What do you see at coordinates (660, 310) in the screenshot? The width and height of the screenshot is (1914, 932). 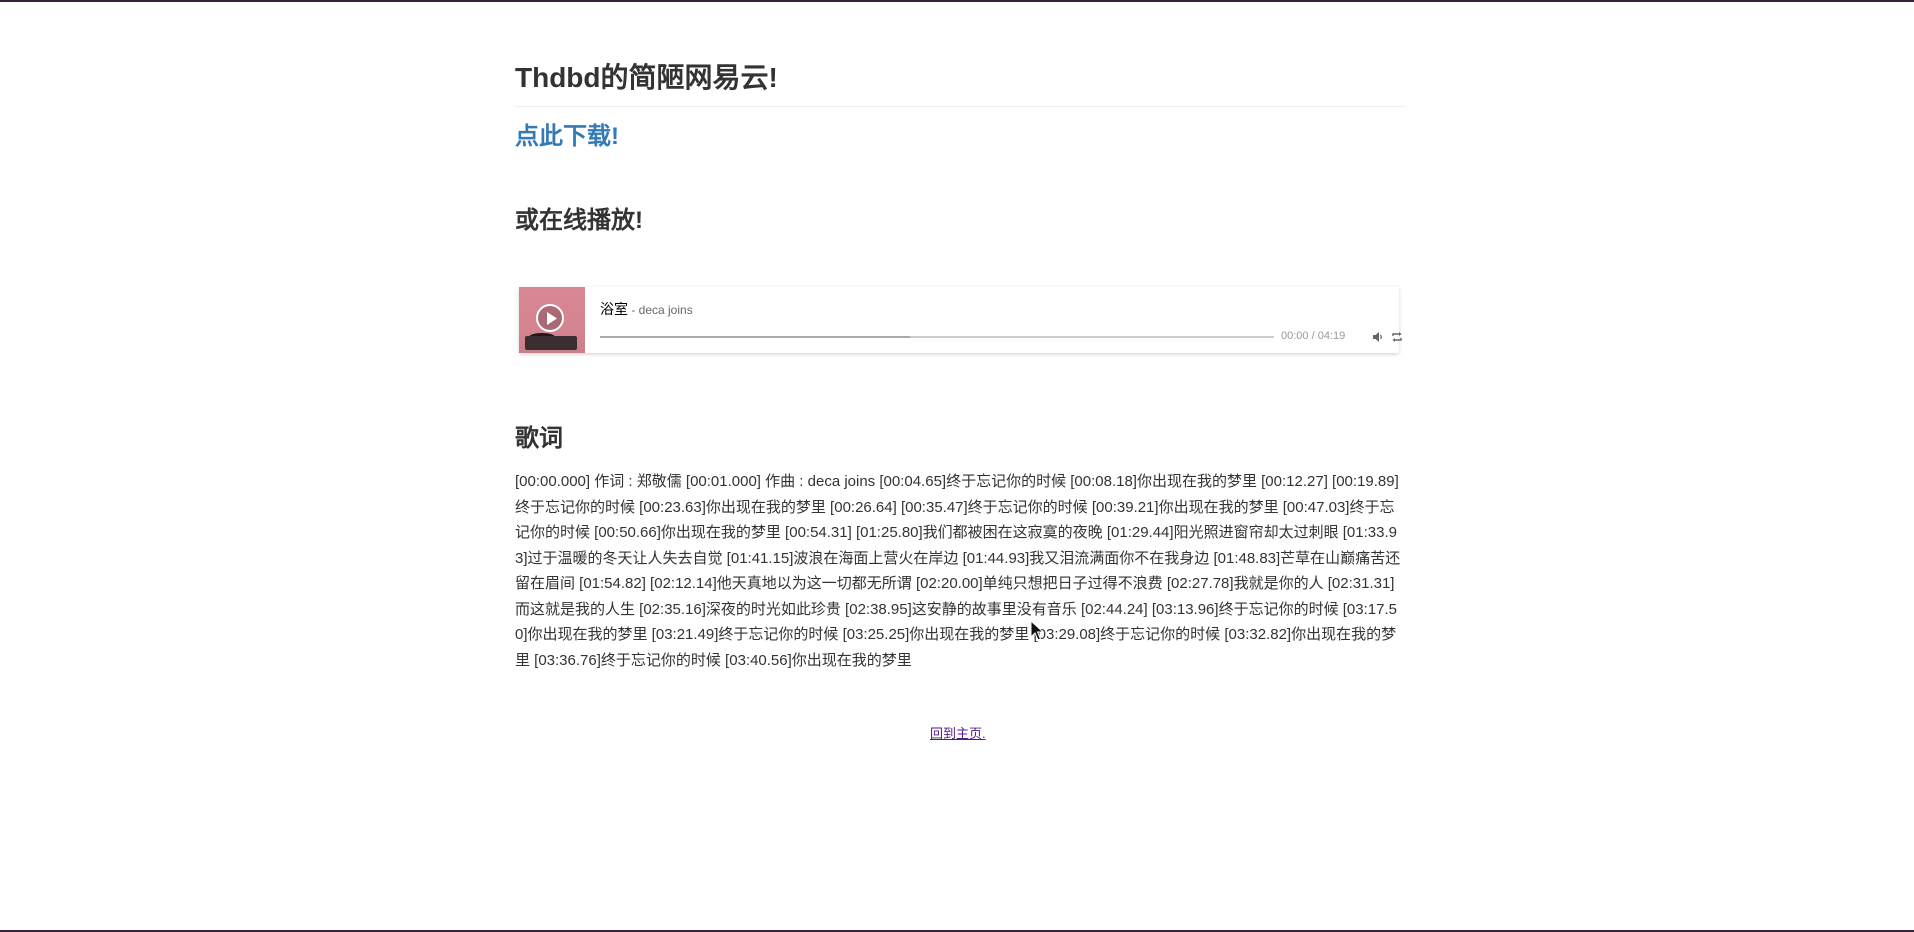 I see `song-artist: - deca joins` at bounding box center [660, 310].